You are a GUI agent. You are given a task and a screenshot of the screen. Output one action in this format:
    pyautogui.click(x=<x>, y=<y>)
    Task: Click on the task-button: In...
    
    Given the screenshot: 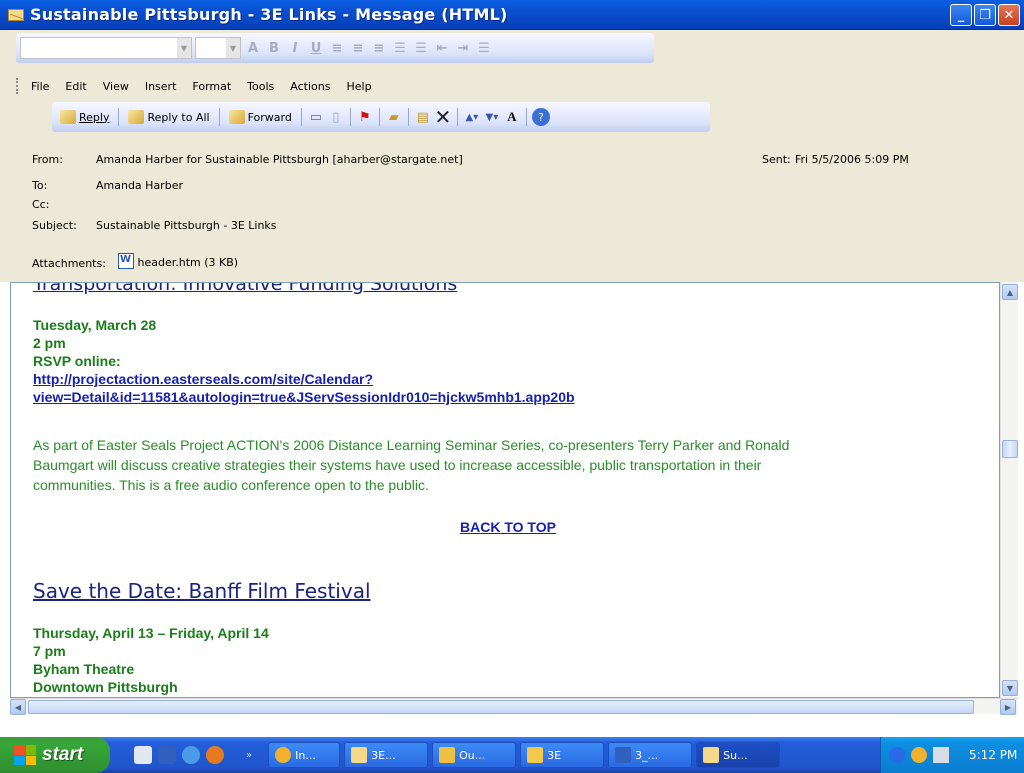 What is the action you would take?
    pyautogui.click(x=304, y=755)
    